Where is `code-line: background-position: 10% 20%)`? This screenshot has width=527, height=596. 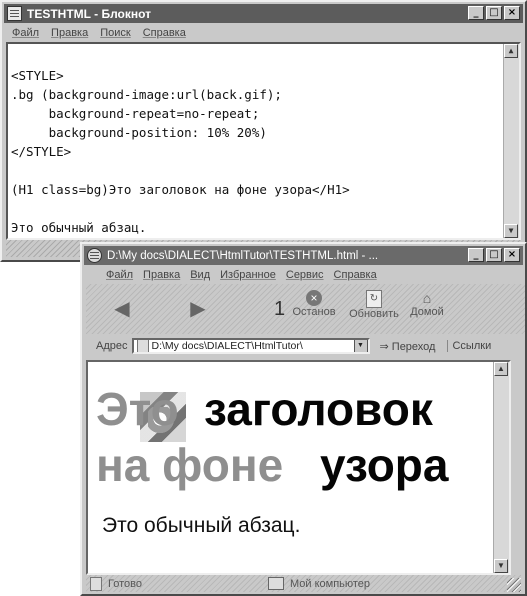
code-line: background-position: 10% 20%) is located at coordinates (139, 132).